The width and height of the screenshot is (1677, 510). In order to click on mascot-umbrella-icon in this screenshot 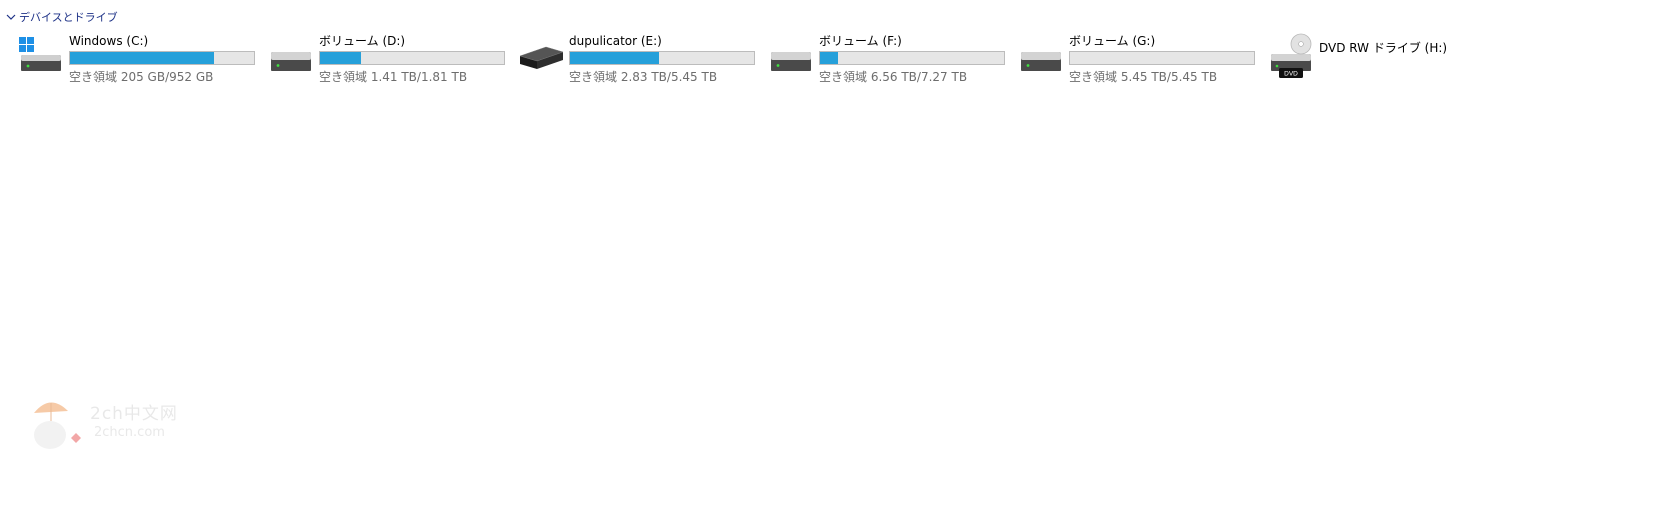, I will do `click(57, 425)`.